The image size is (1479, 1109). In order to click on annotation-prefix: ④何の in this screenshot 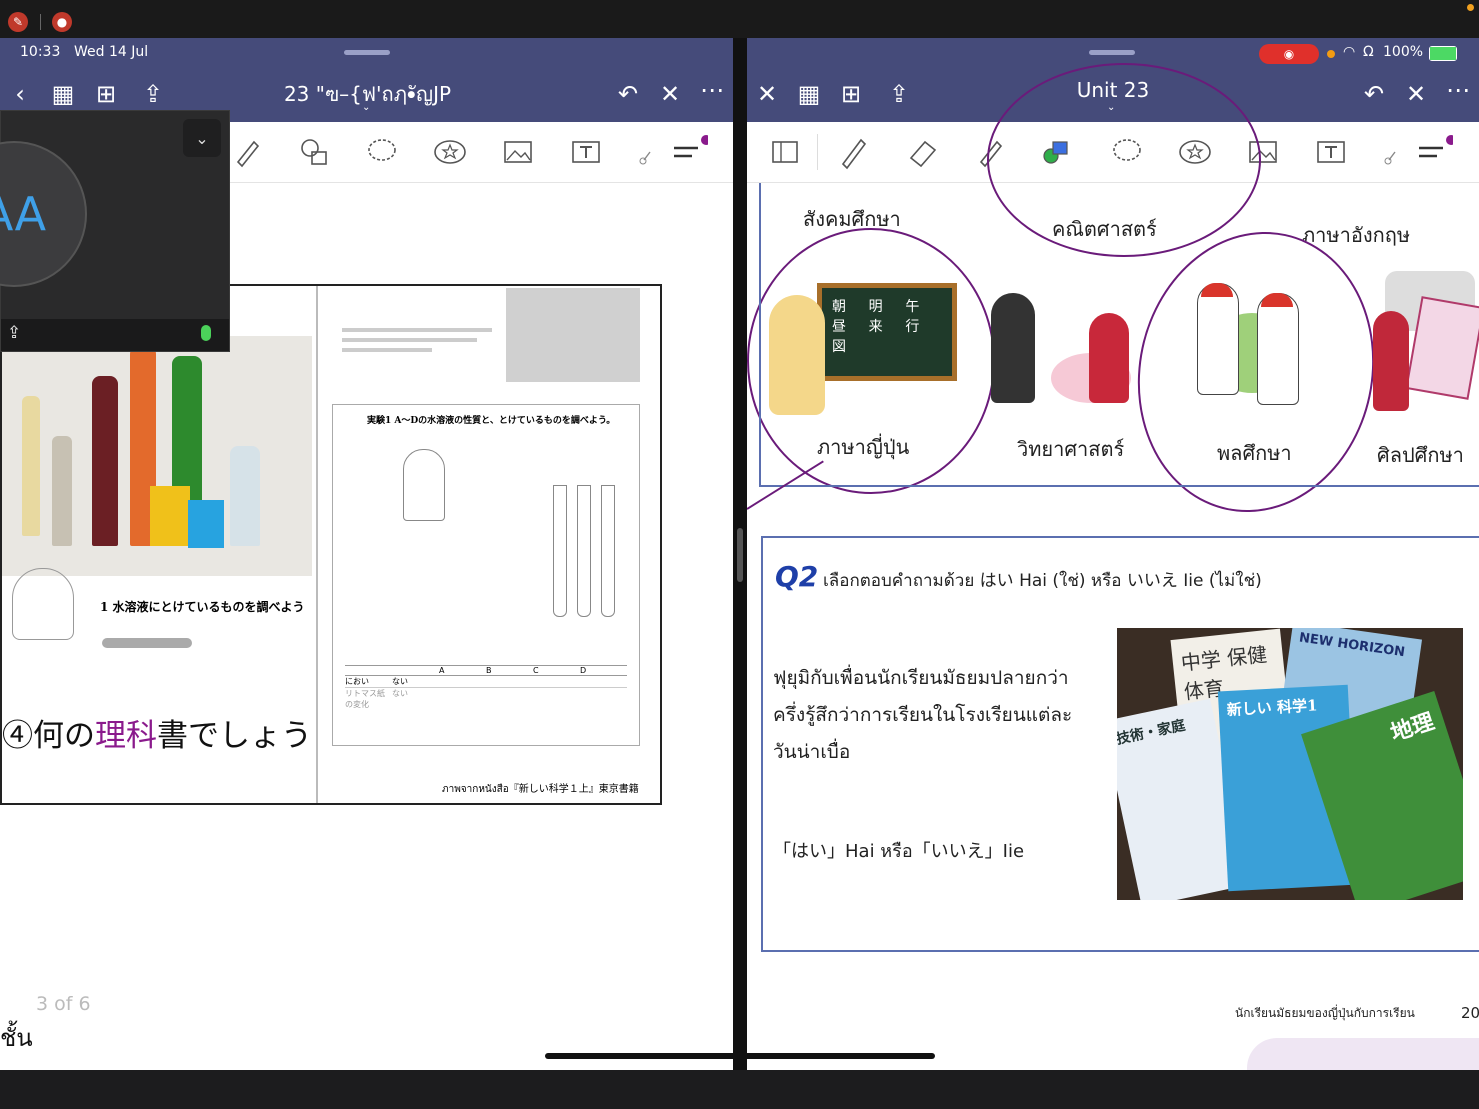, I will do `click(48, 736)`.